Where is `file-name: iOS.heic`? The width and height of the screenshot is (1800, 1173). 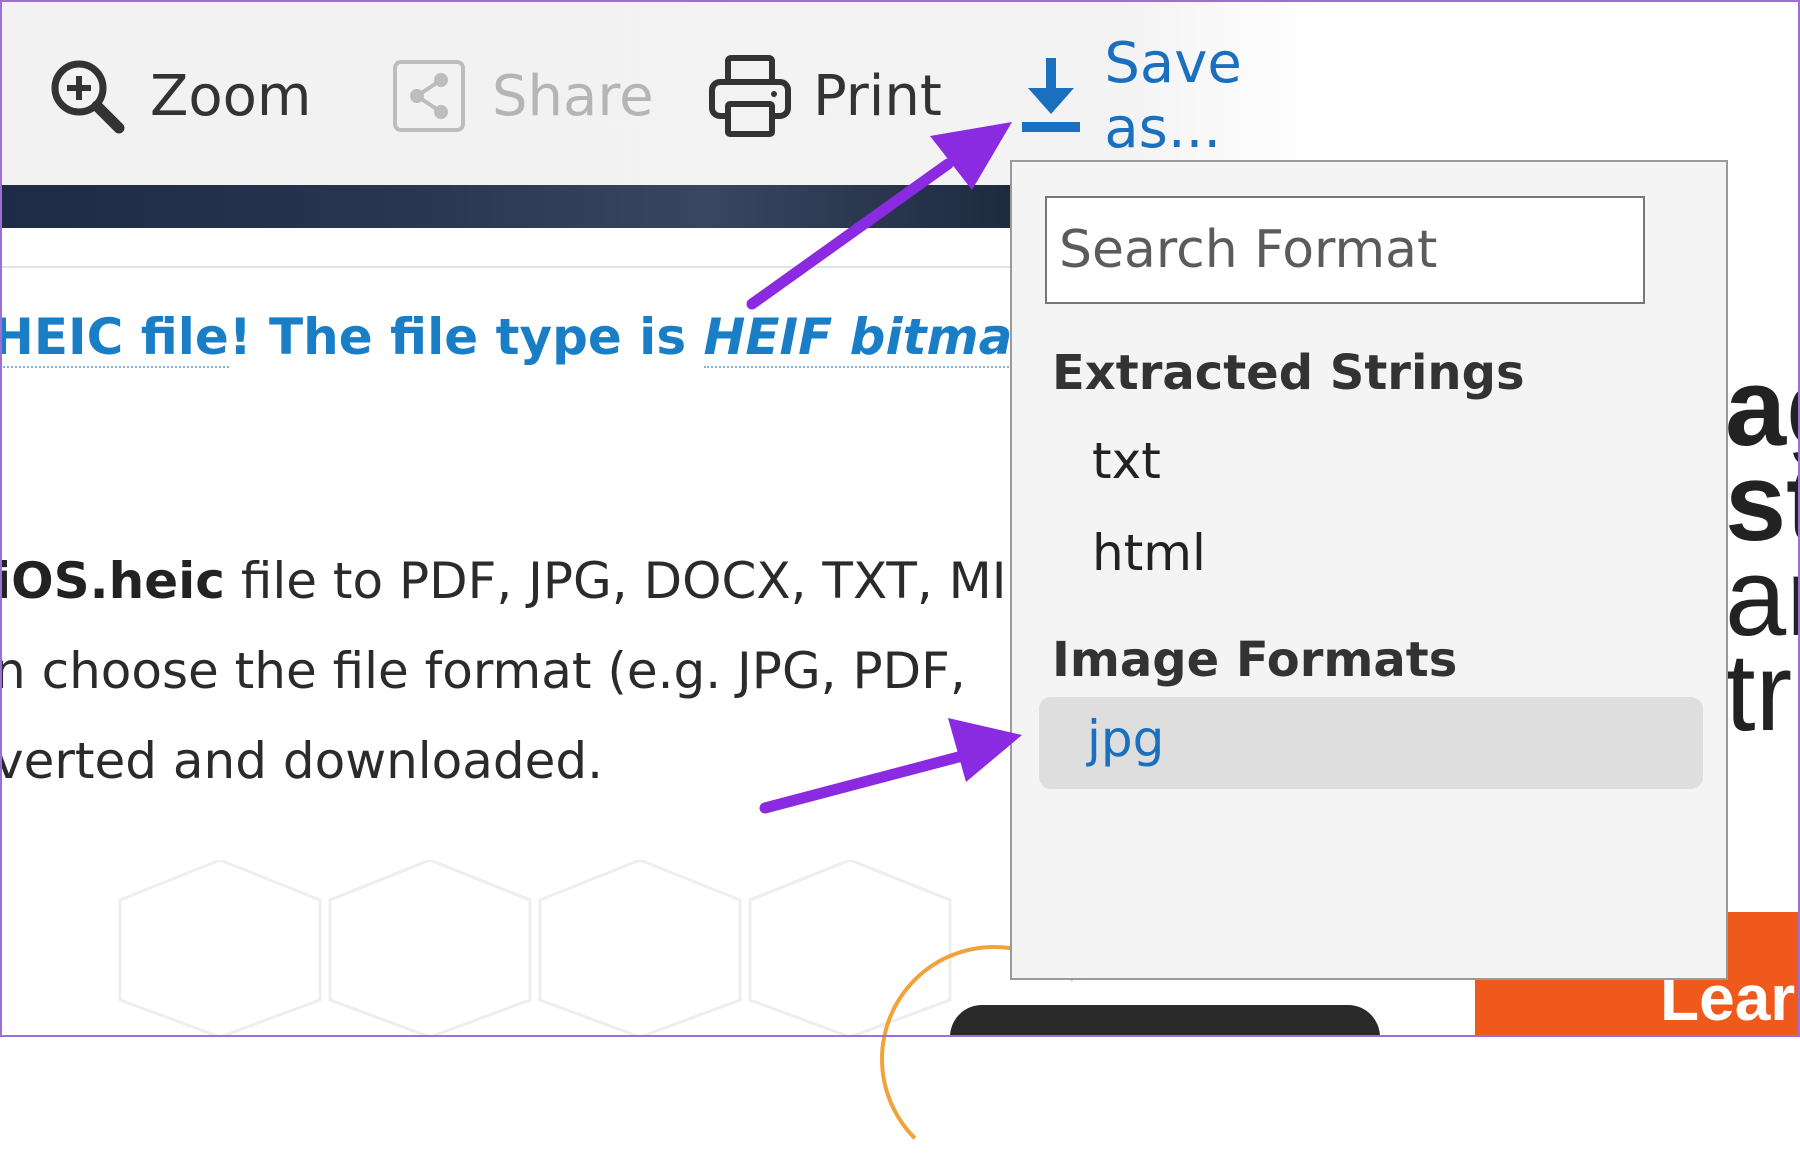 file-name: iOS.heic is located at coordinates (112, 581).